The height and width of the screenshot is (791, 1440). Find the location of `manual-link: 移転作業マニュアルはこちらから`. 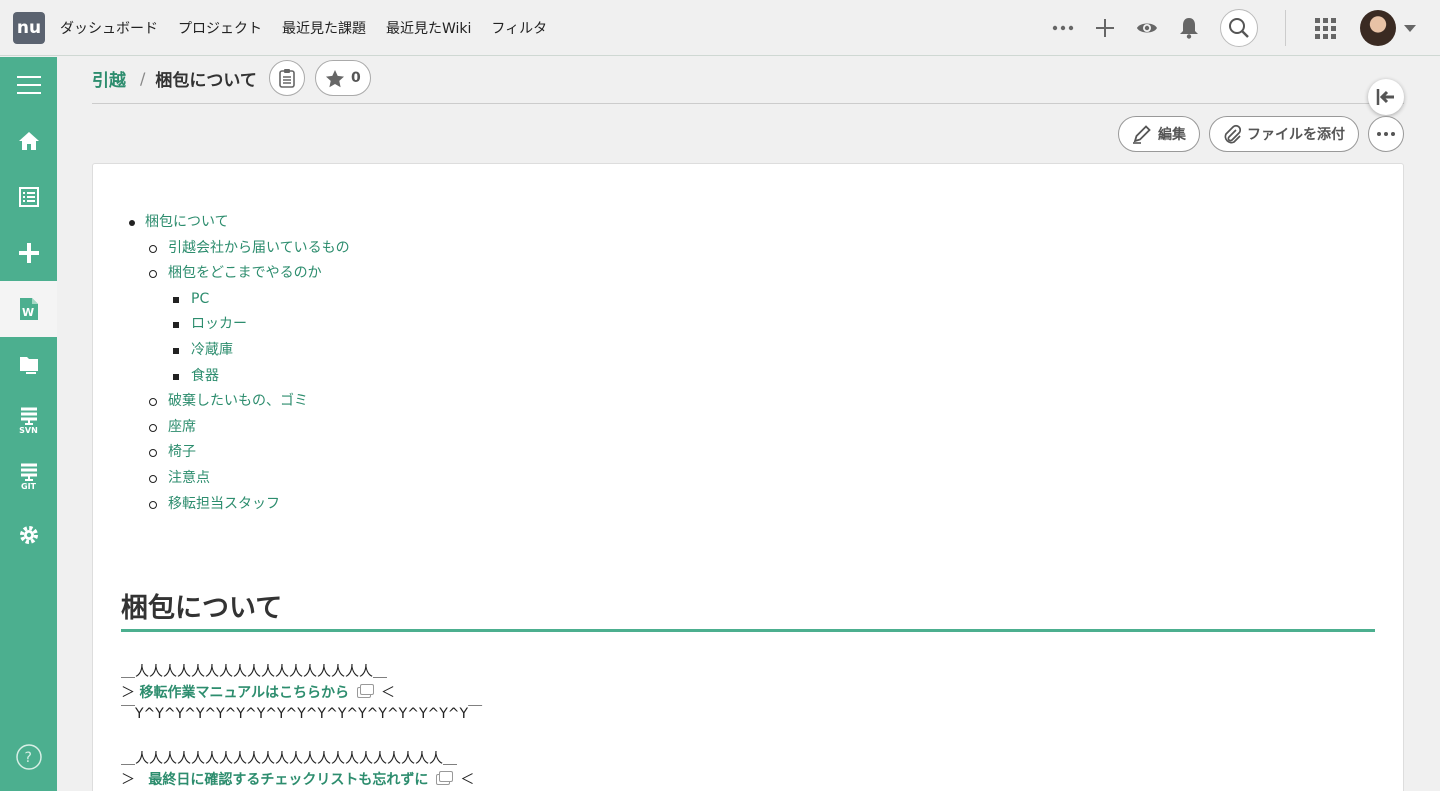

manual-link: 移転作業マニュアルはこちらから is located at coordinates (244, 693).